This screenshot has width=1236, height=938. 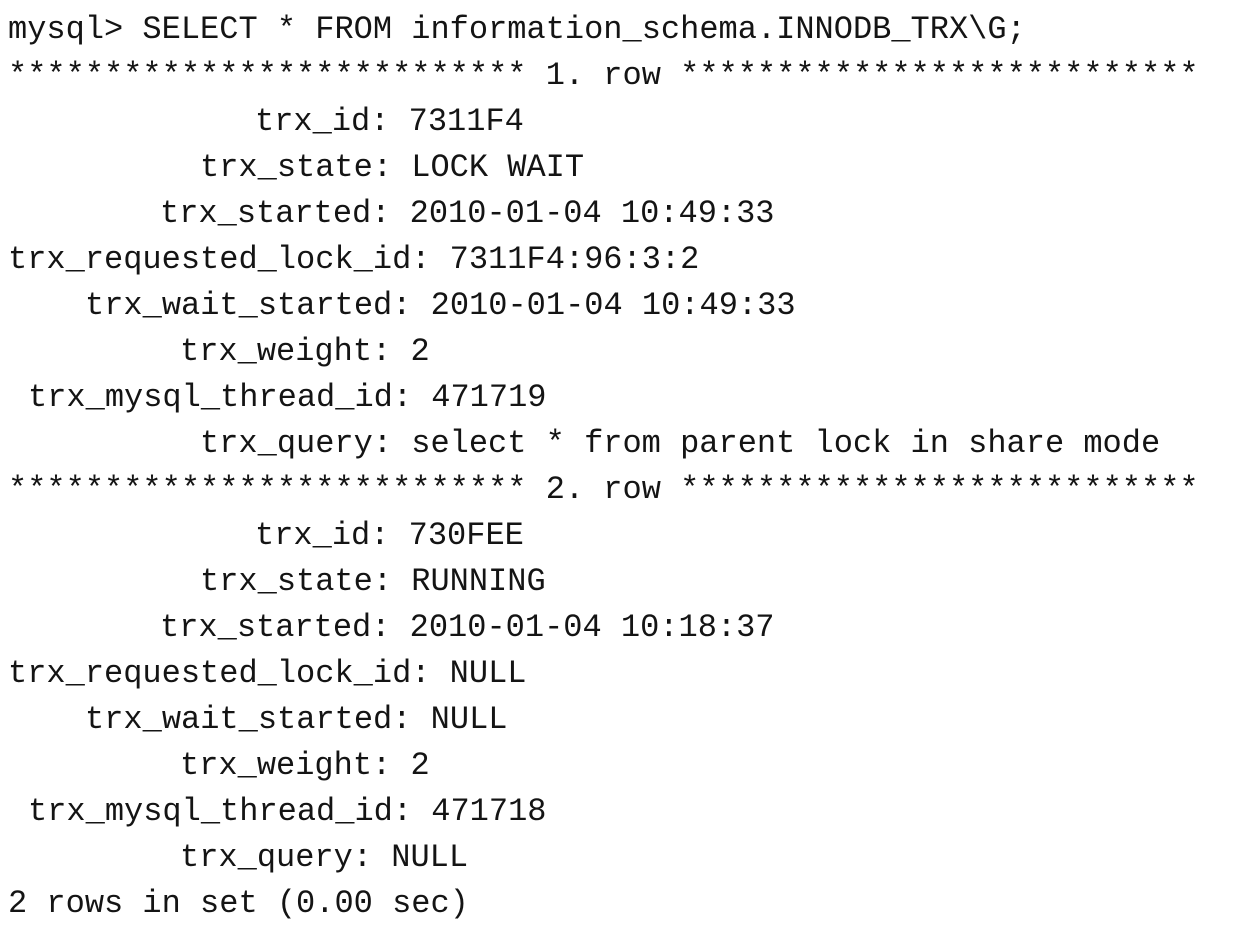 What do you see at coordinates (466, 535) in the screenshot?
I see `field-value: 730FEE` at bounding box center [466, 535].